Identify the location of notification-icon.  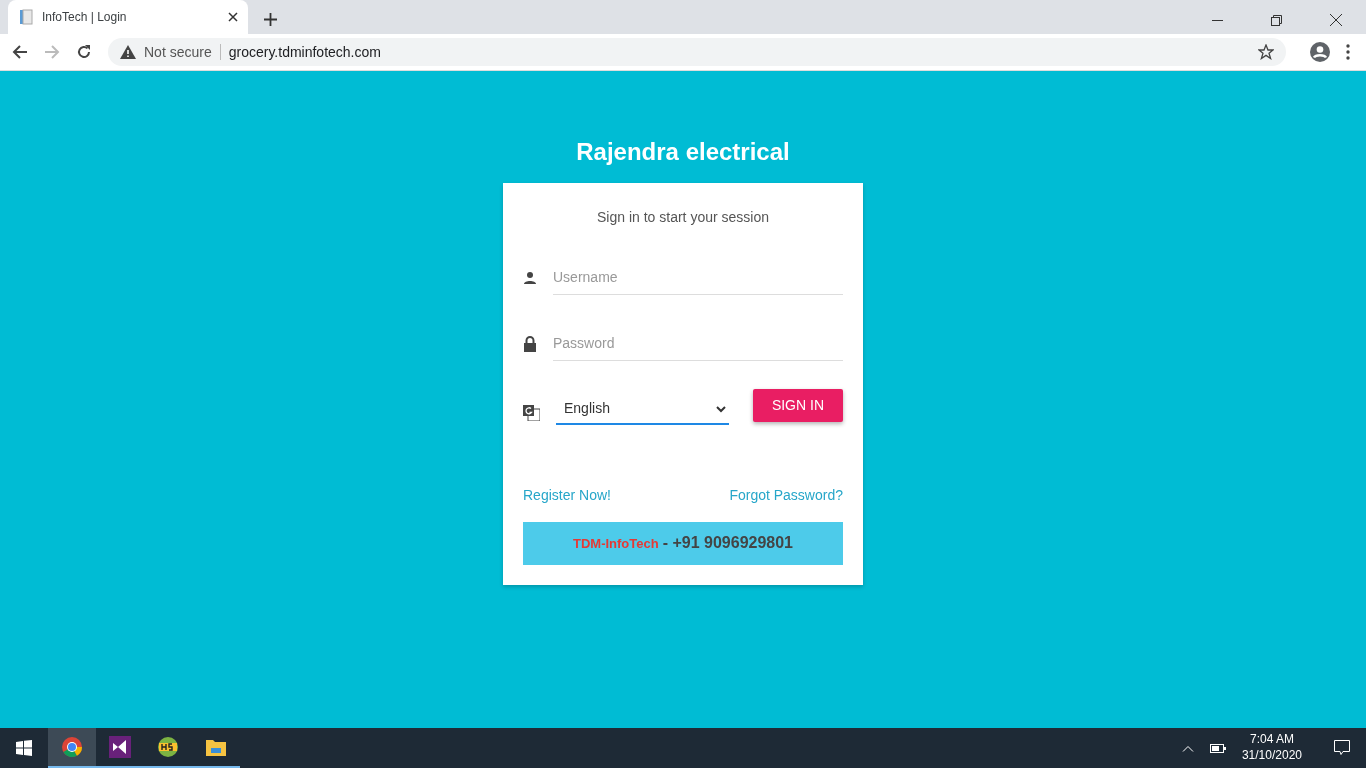
(1342, 748).